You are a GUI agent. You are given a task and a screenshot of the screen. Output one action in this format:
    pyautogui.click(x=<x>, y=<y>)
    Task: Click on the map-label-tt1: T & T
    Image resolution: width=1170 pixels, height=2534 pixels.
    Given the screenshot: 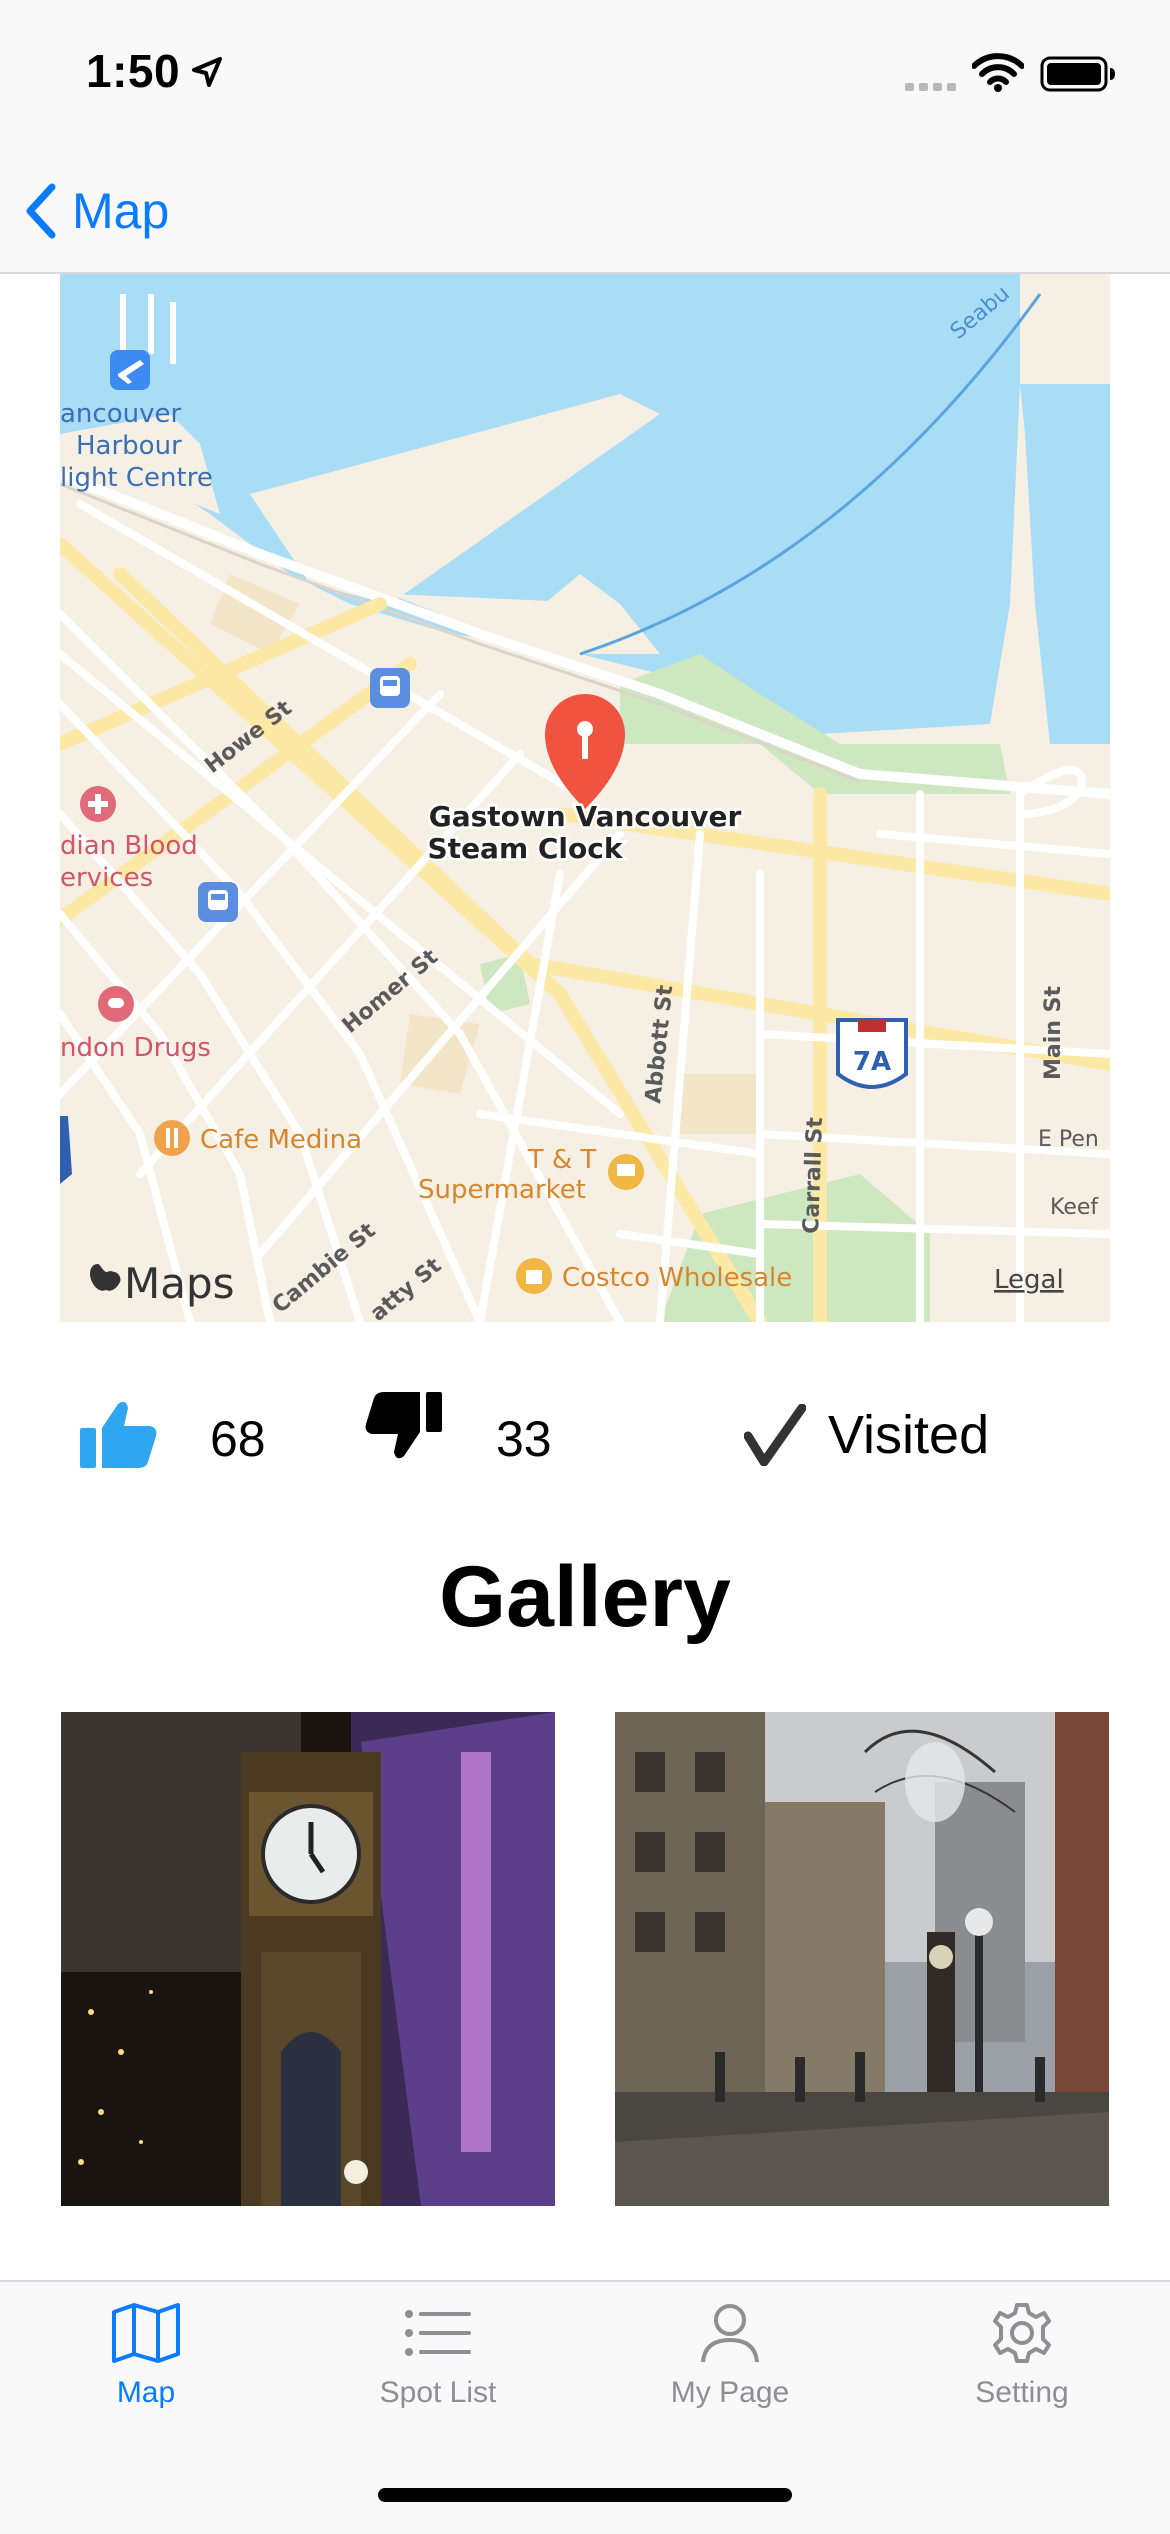 What is the action you would take?
    pyautogui.click(x=562, y=1160)
    